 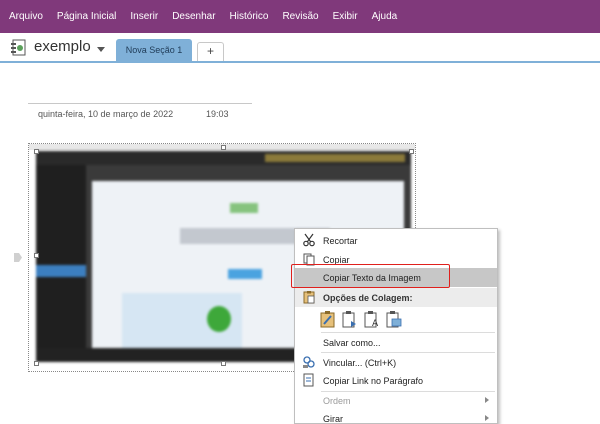 I want to click on page-date: quinta-feira, 10 de março de 2022, so click(x=106, y=114).